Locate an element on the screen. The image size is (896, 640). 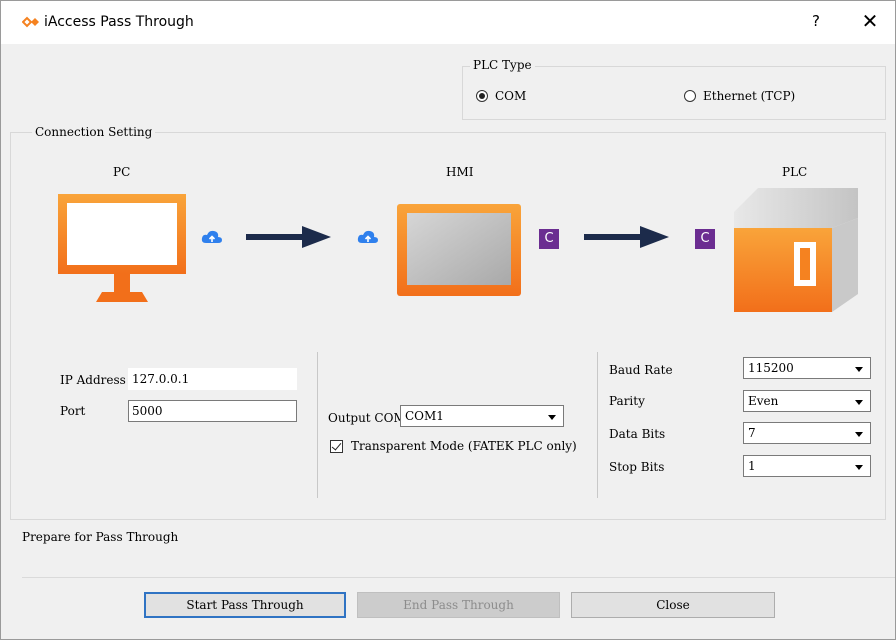
stop-bits-select: 1 is located at coordinates (807, 466).